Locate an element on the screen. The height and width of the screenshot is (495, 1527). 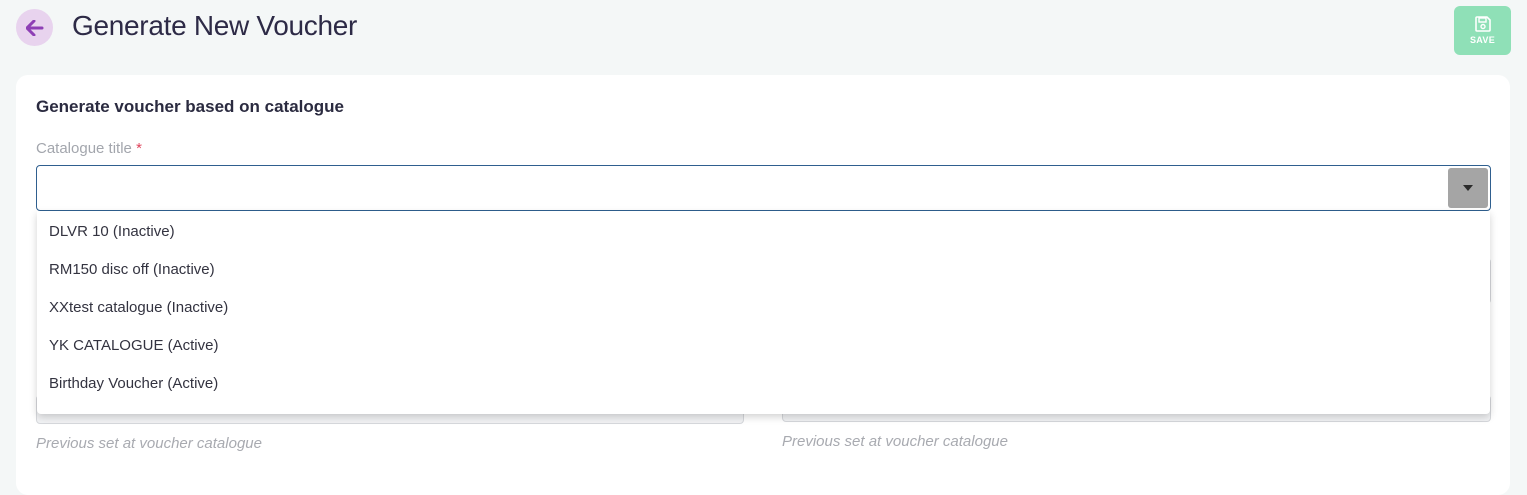
catalogue-title-label: Catalogue title * is located at coordinates (89, 148).